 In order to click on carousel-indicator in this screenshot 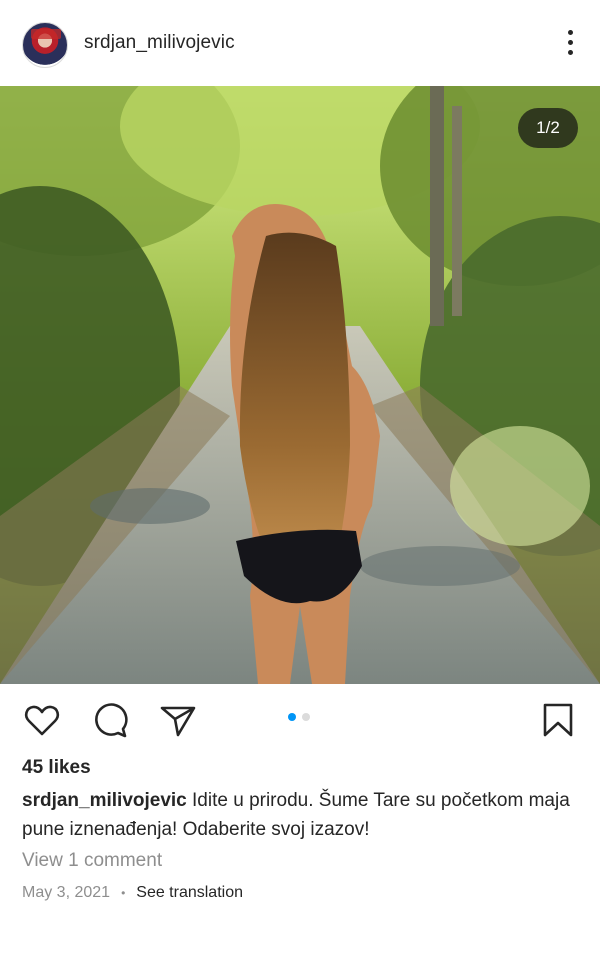, I will do `click(299, 717)`.